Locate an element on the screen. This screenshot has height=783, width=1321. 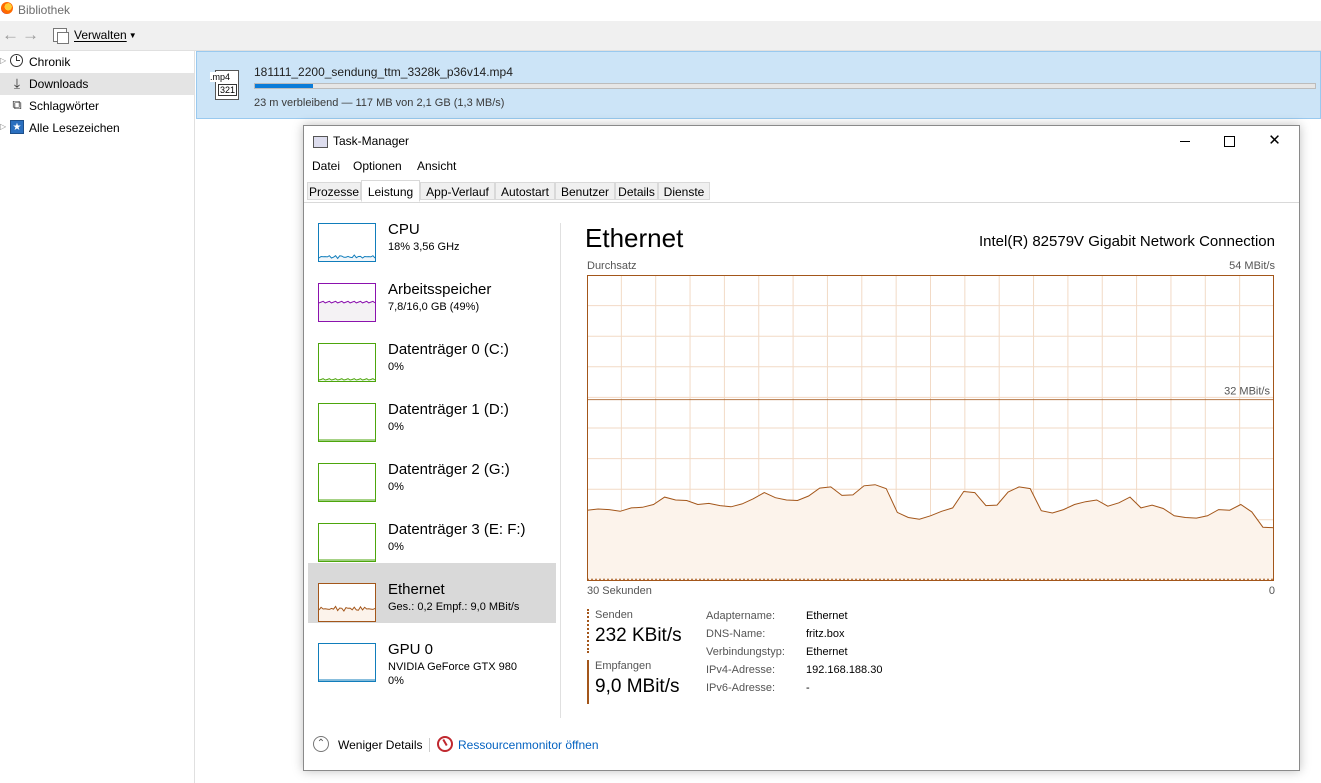
download-progress-fill is located at coordinates (284, 86).